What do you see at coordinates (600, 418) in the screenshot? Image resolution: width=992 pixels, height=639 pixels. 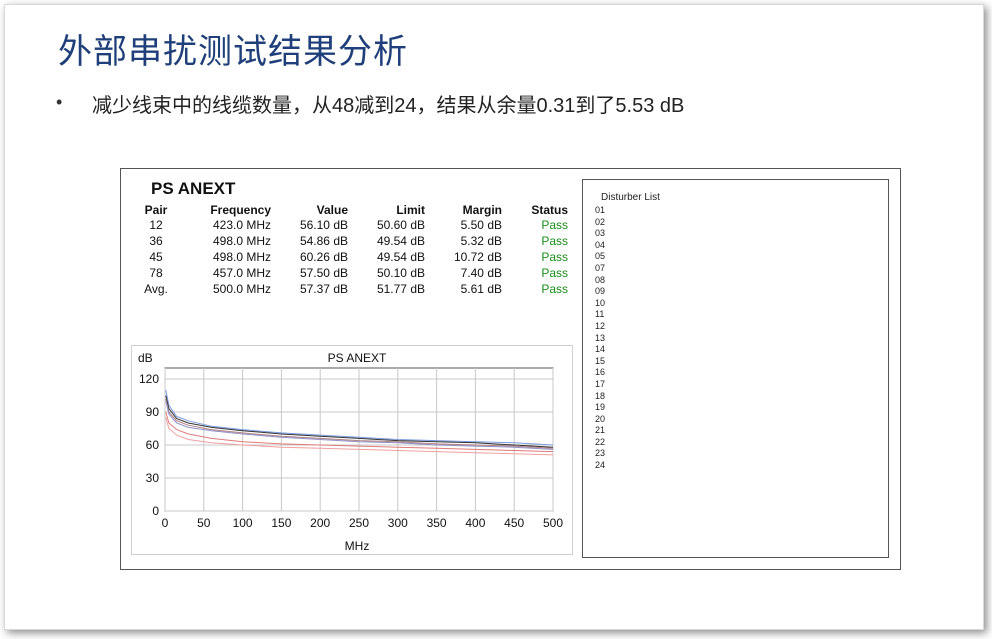 I see `disturber-item: 20` at bounding box center [600, 418].